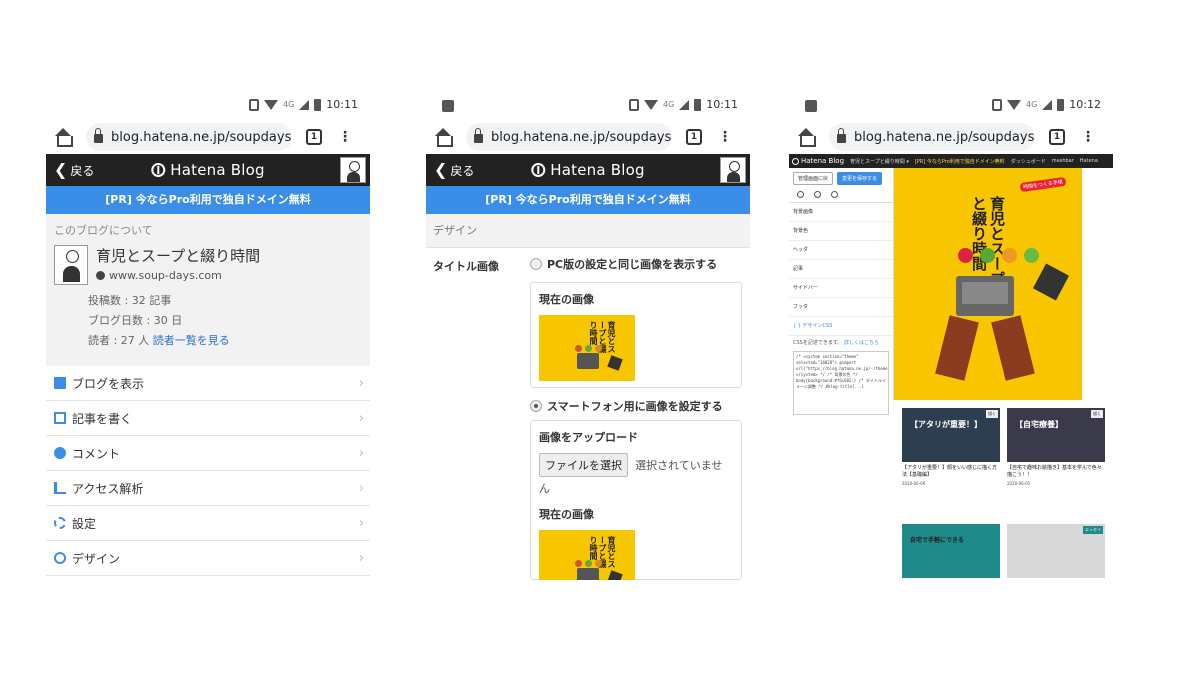  I want to click on radio-label: PC版の設定と同じ画像を表示する, so click(632, 264).